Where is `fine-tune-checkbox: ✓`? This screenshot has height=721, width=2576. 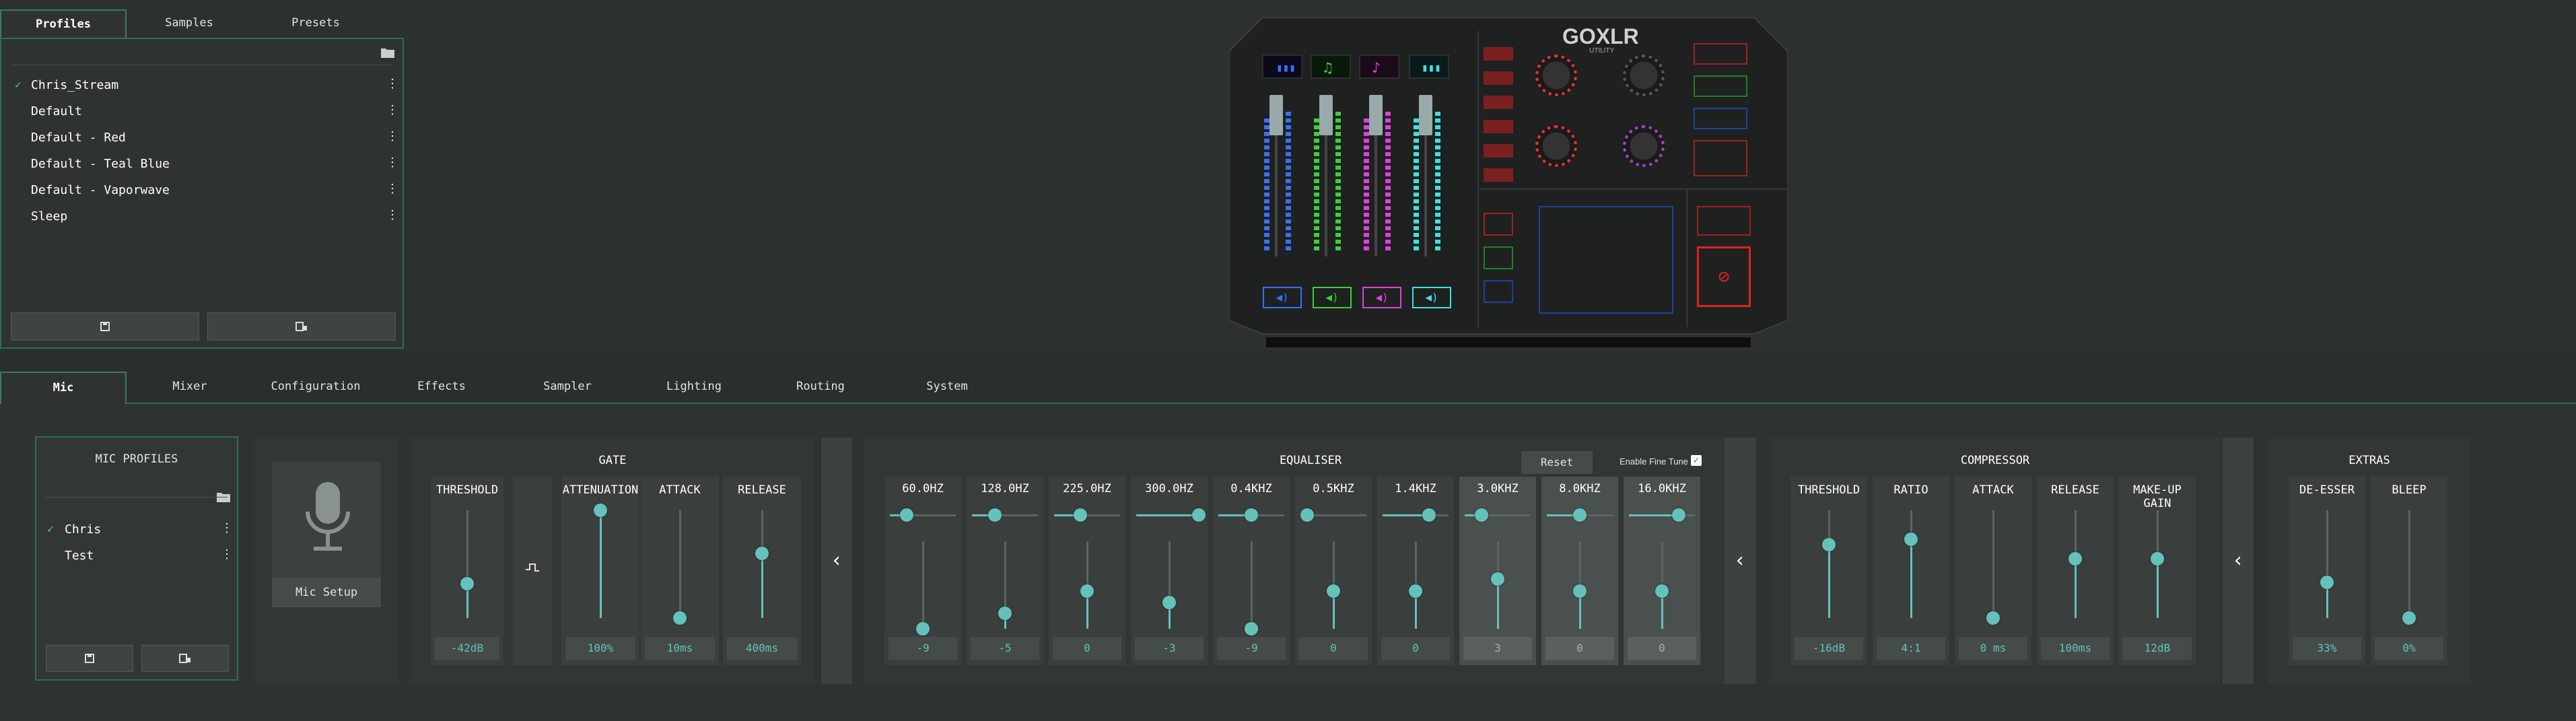 fine-tune-checkbox: ✓ is located at coordinates (1696, 461).